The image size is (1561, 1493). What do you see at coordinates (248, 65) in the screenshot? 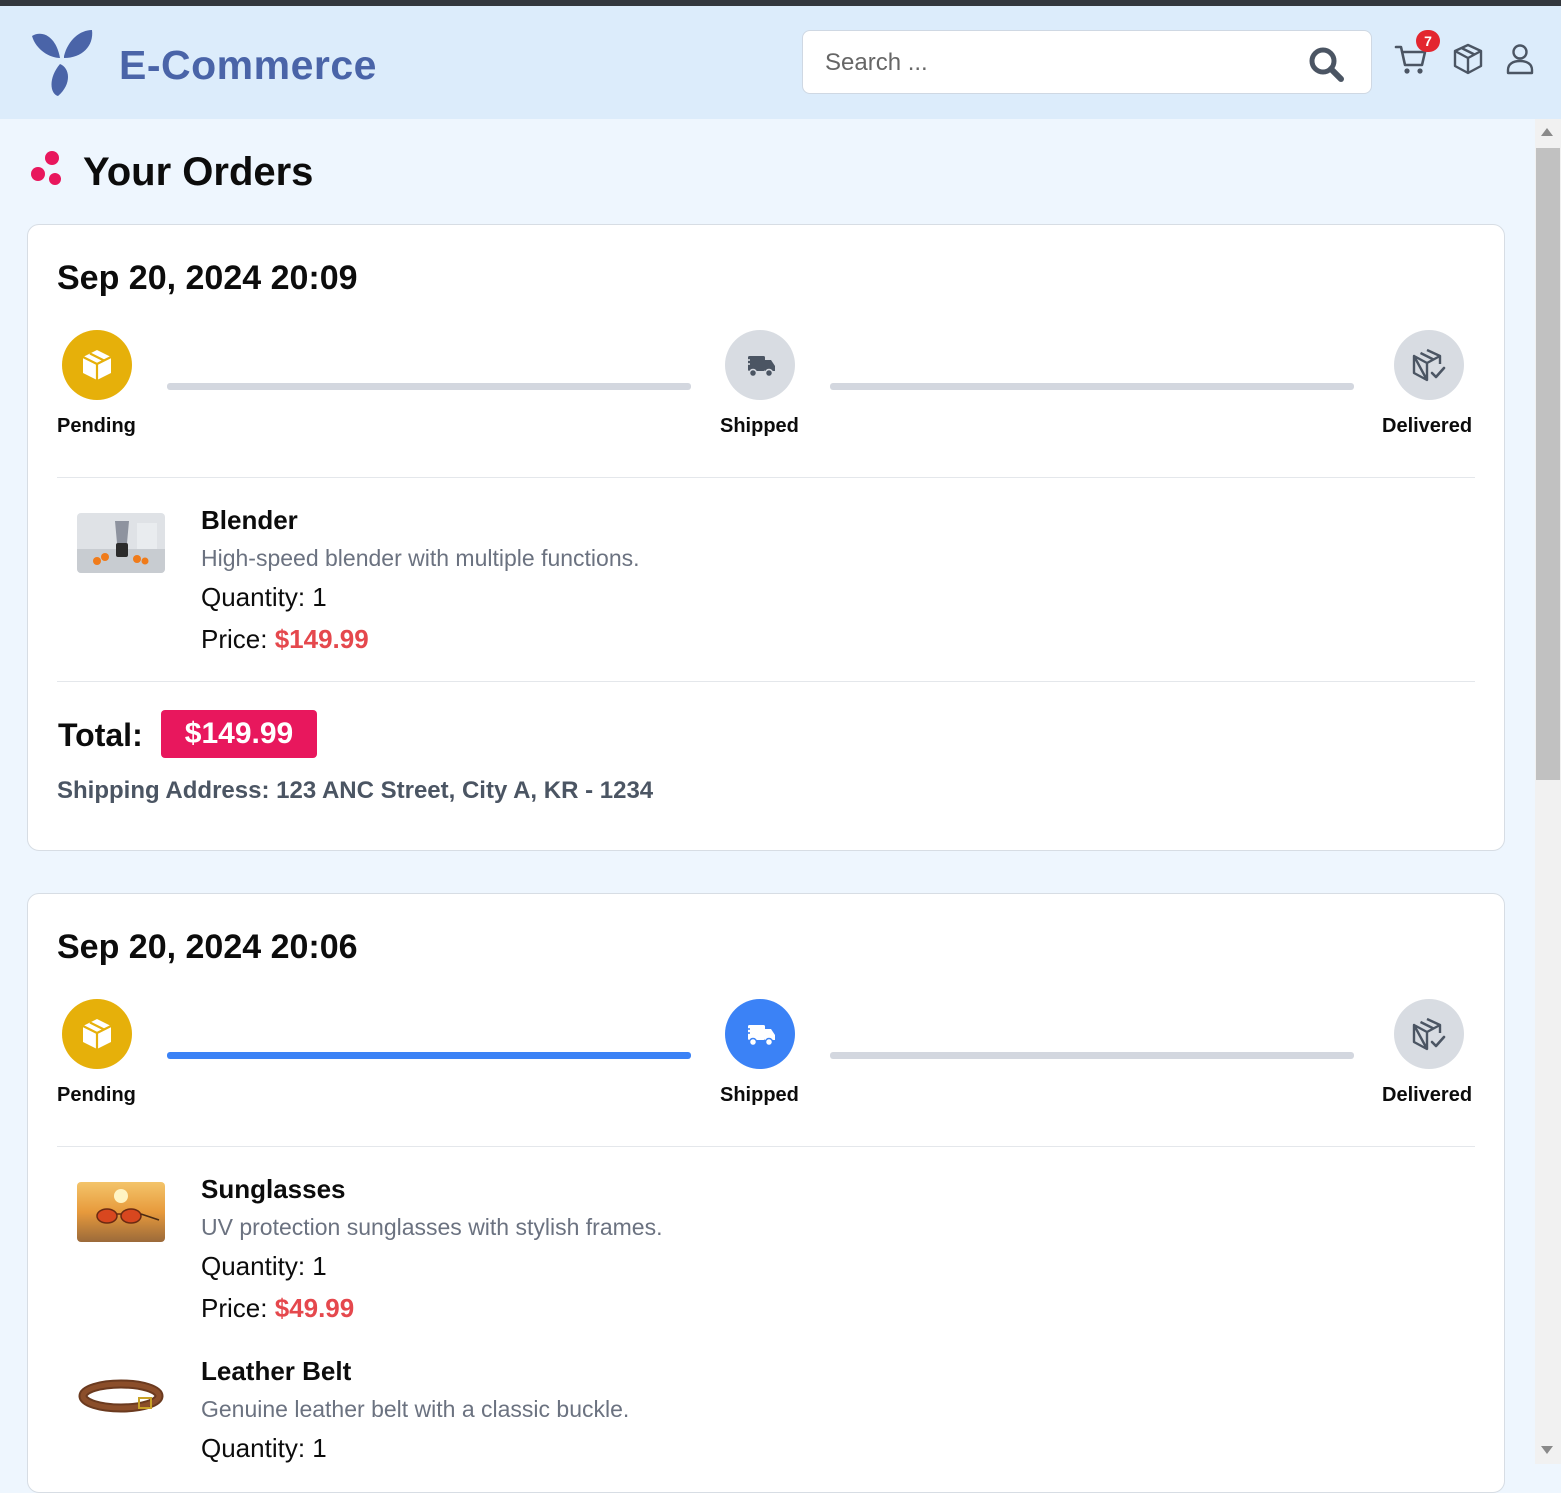
I see `brand-name: E-Commerce` at bounding box center [248, 65].